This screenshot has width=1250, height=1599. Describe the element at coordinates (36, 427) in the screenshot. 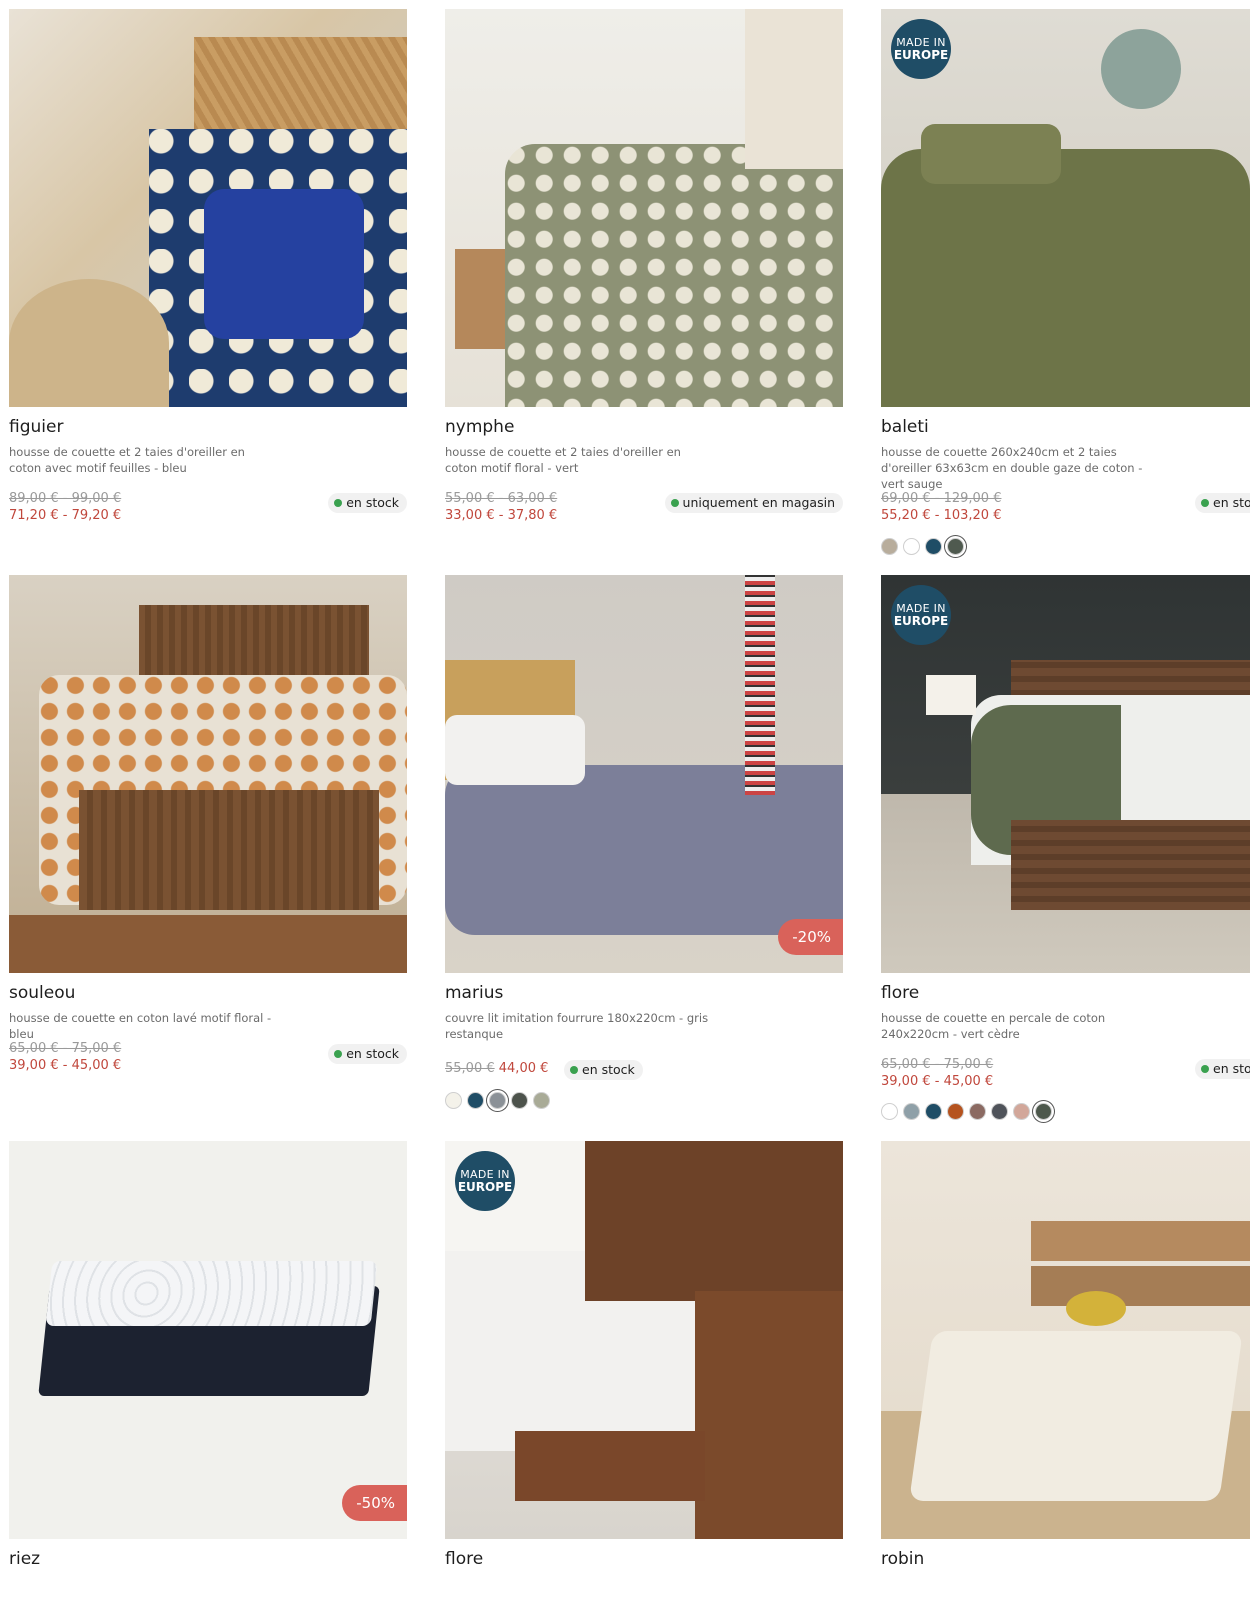

I see `product-name: figuier` at that location.